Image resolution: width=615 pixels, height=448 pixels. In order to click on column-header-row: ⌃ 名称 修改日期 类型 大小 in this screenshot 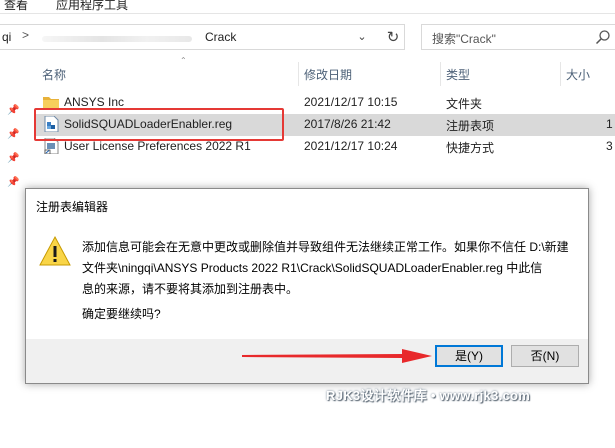, I will do `click(319, 71)`.